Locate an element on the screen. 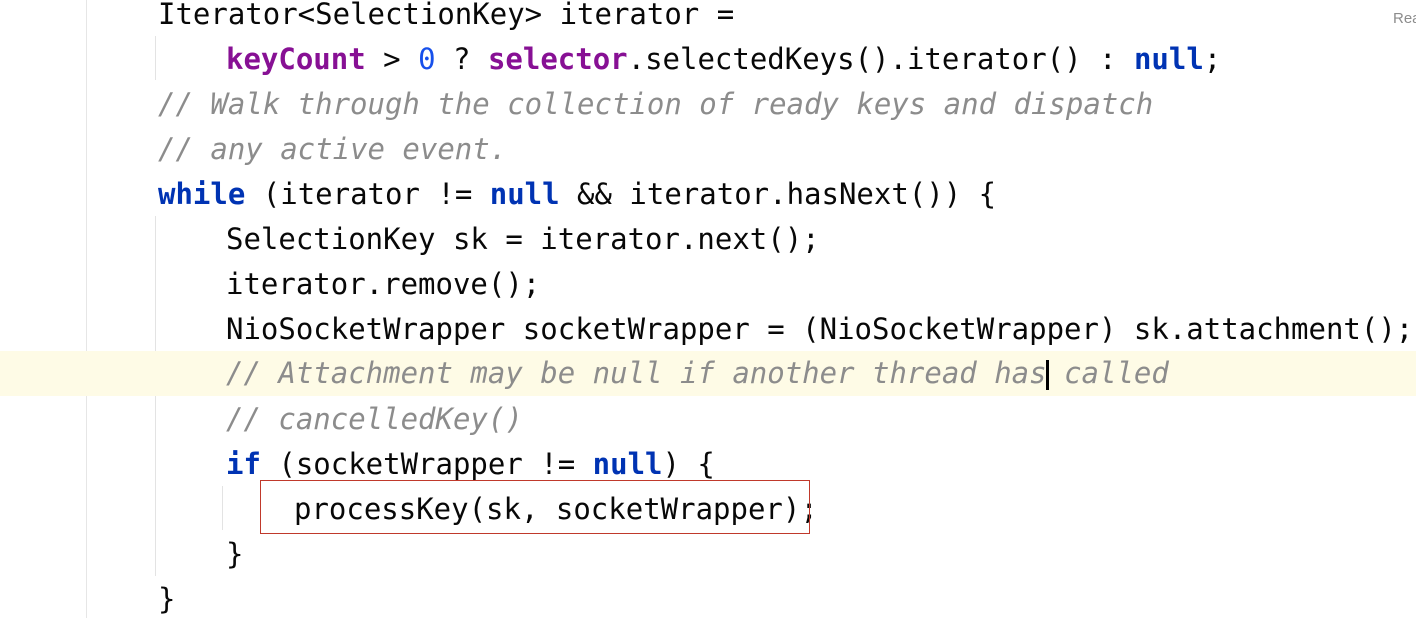  comment-text: // cancelledKey() is located at coordinates (374, 419).